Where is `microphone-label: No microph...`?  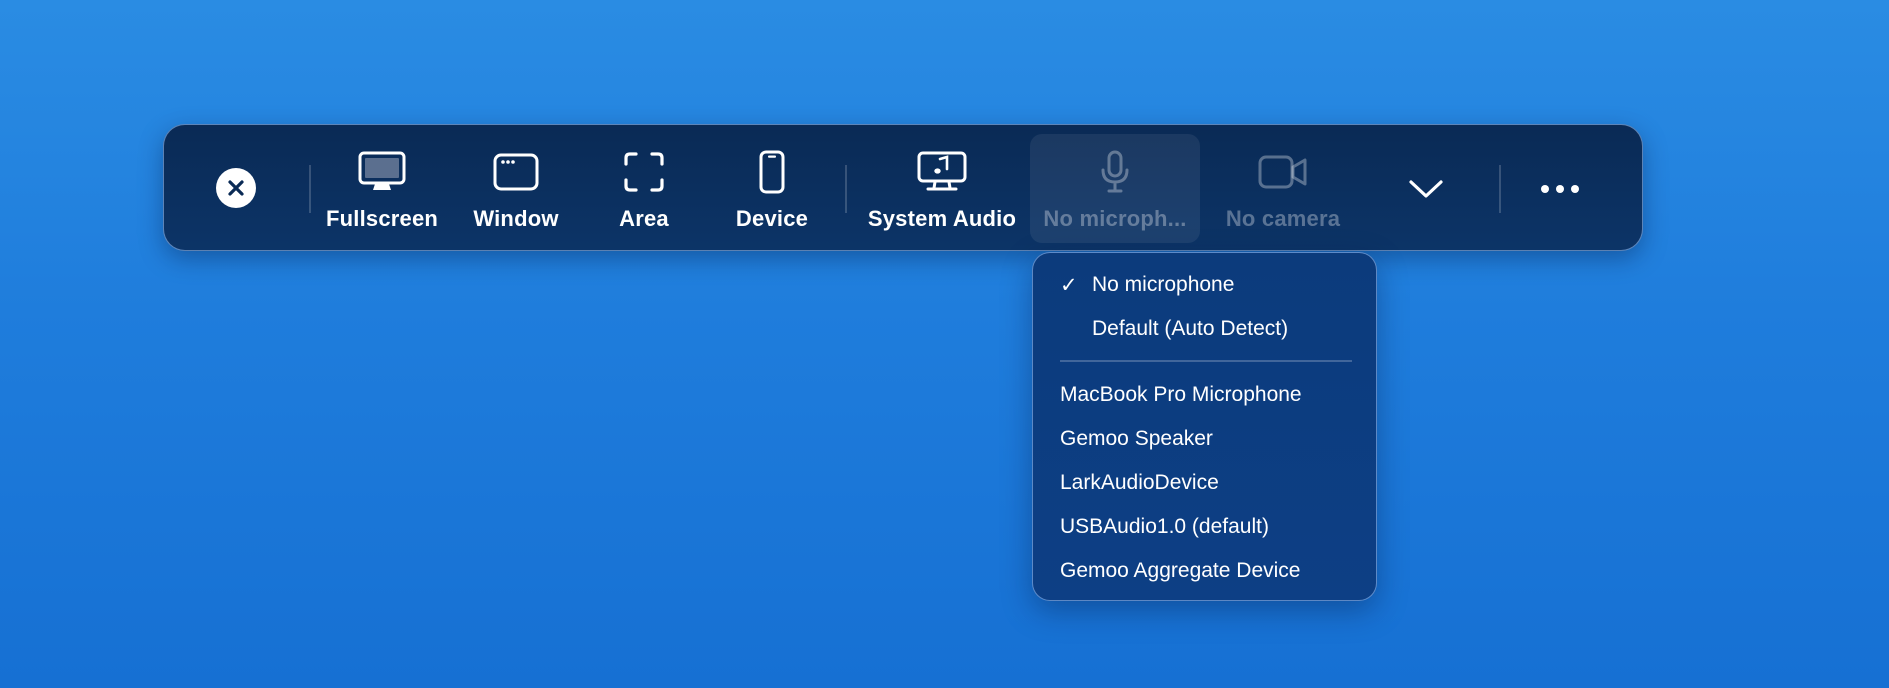
microphone-label: No microph... is located at coordinates (1115, 218).